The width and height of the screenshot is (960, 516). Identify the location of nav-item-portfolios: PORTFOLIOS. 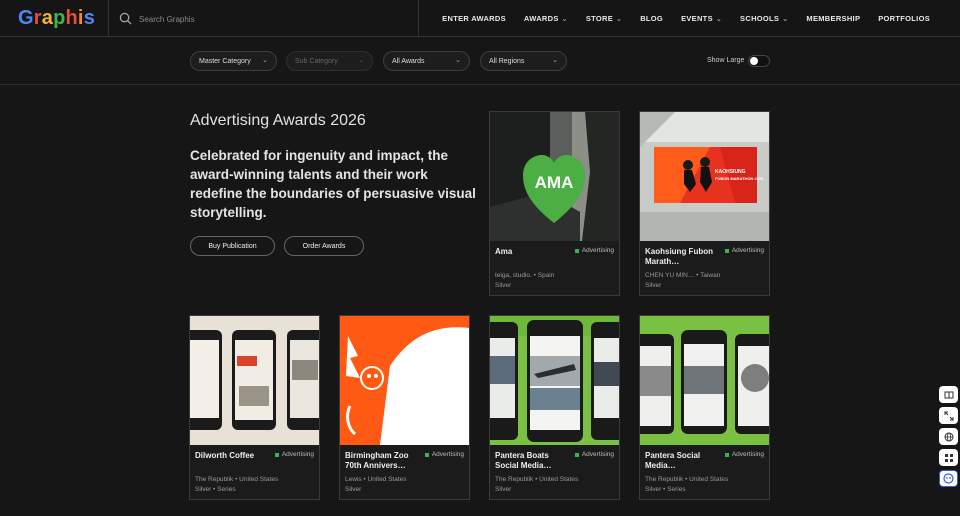
(904, 18).